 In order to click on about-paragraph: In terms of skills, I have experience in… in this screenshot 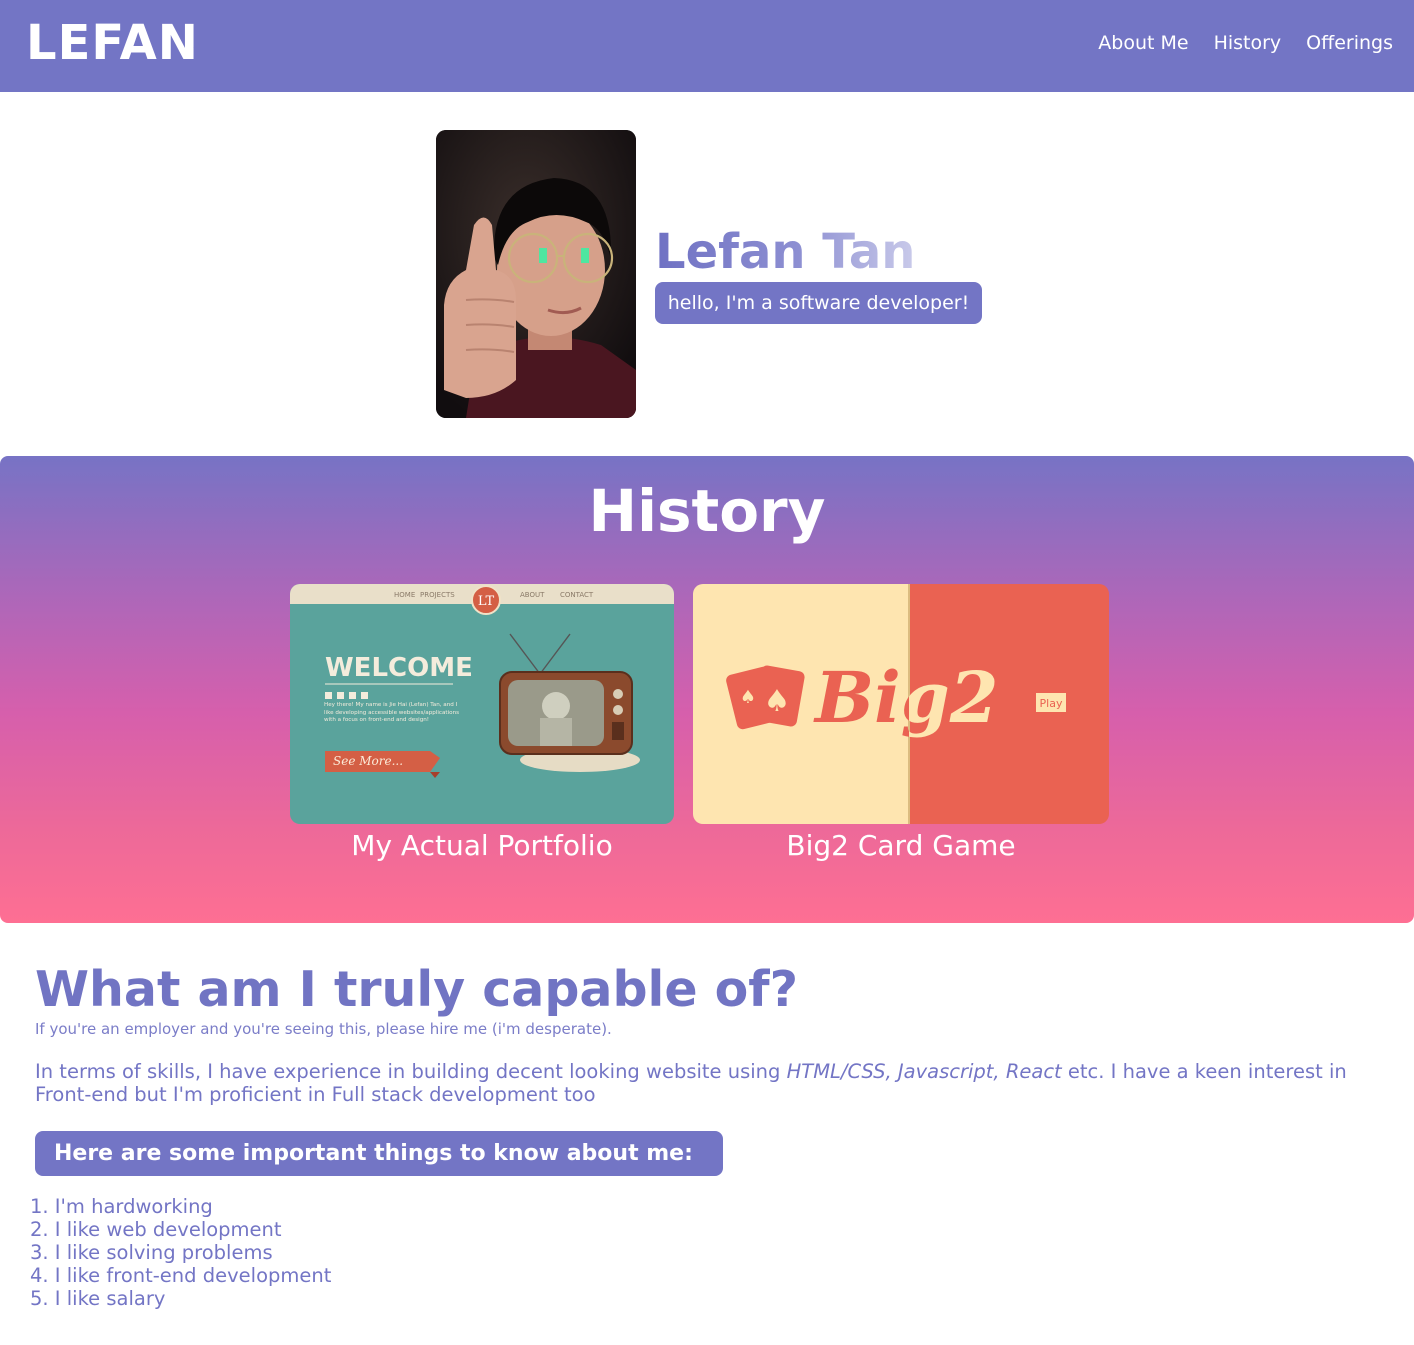, I will do `click(705, 1083)`.